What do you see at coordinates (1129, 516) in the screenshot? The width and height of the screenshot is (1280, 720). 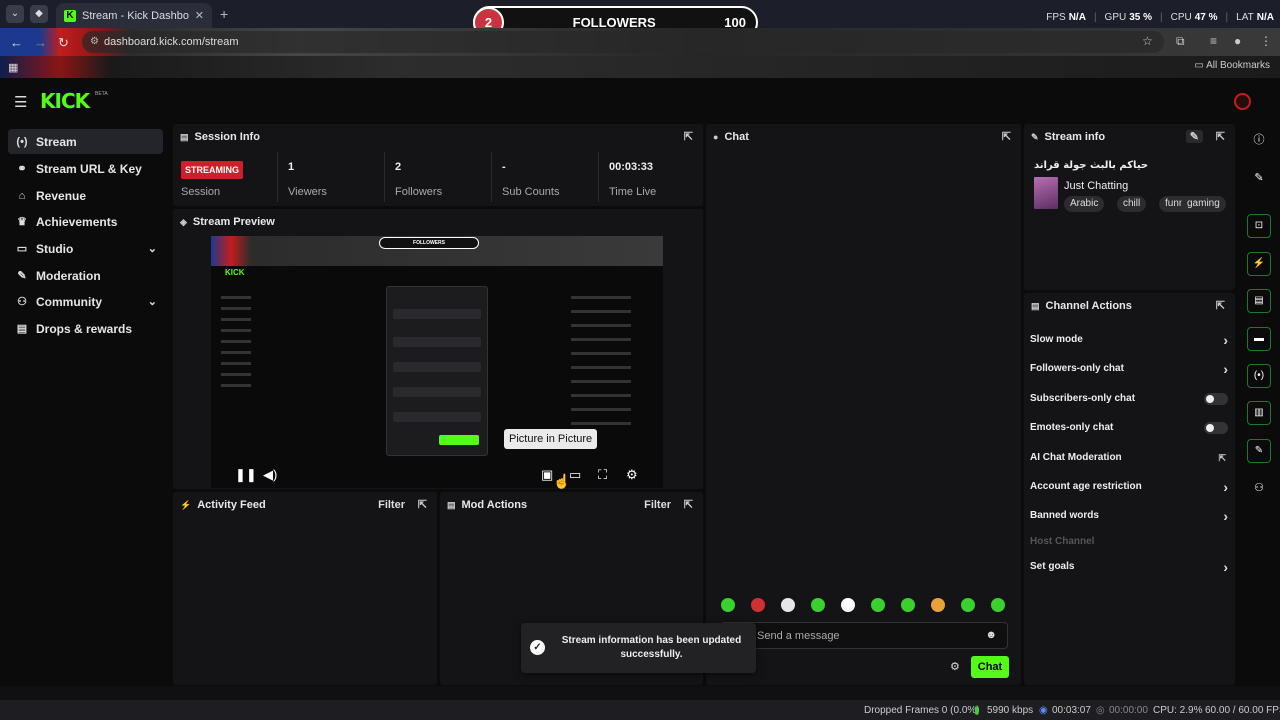 I see `banned-words-row: Banned words ›` at bounding box center [1129, 516].